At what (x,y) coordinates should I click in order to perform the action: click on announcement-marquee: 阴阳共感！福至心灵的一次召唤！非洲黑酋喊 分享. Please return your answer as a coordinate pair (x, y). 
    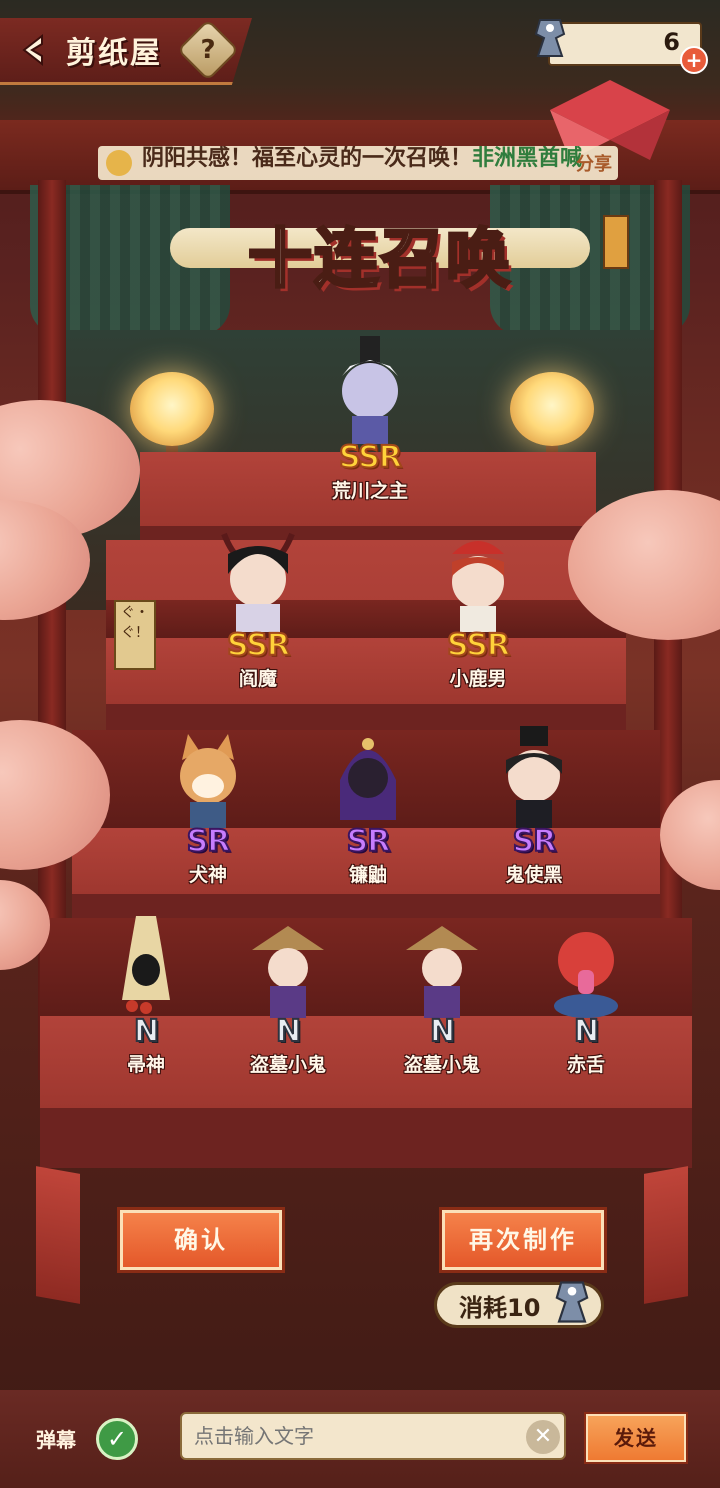
    Looking at the image, I should click on (358, 163).